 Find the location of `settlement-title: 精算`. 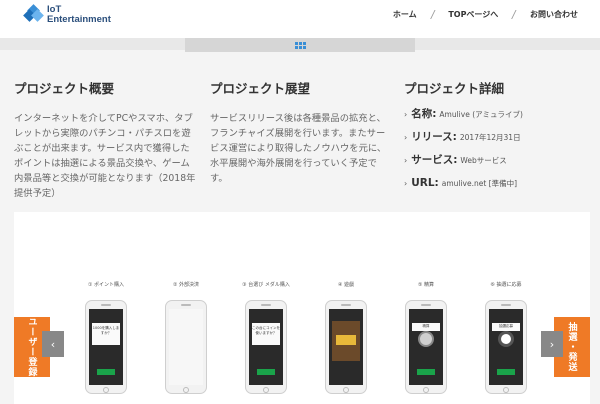

settlement-title: 精算 is located at coordinates (426, 327).